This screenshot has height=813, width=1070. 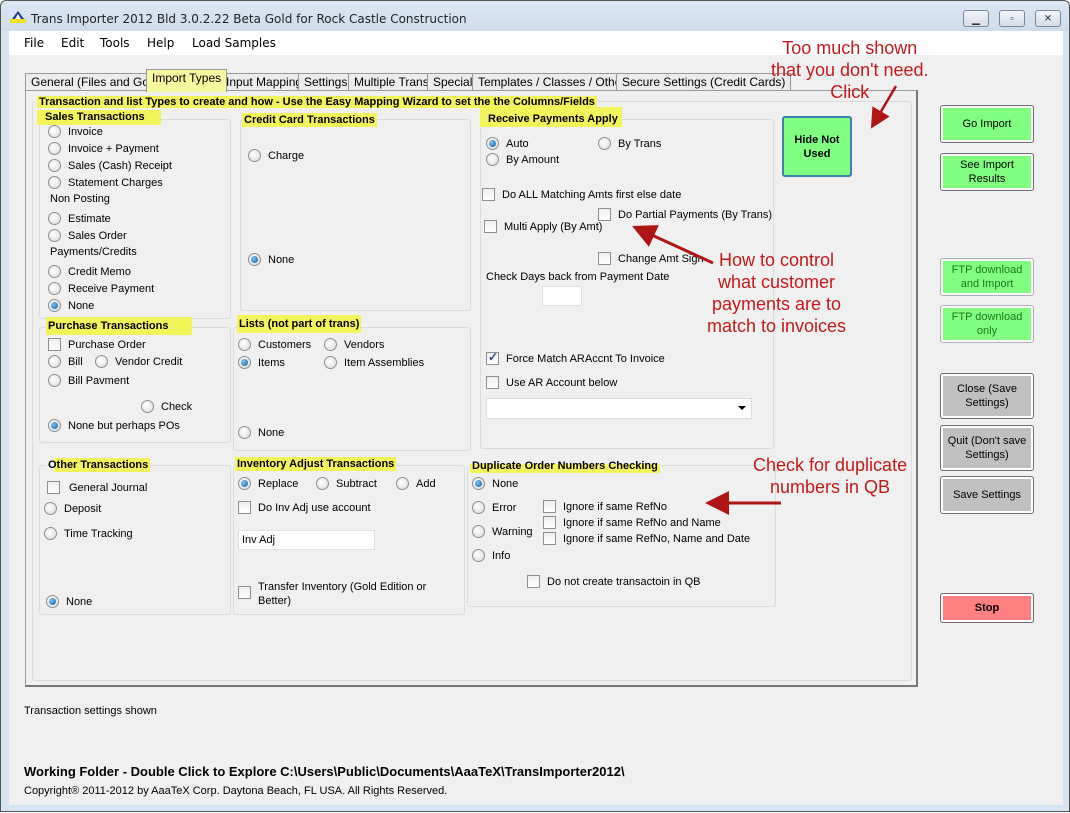 I want to click on radio-dup-none: None, so click(x=495, y=483).